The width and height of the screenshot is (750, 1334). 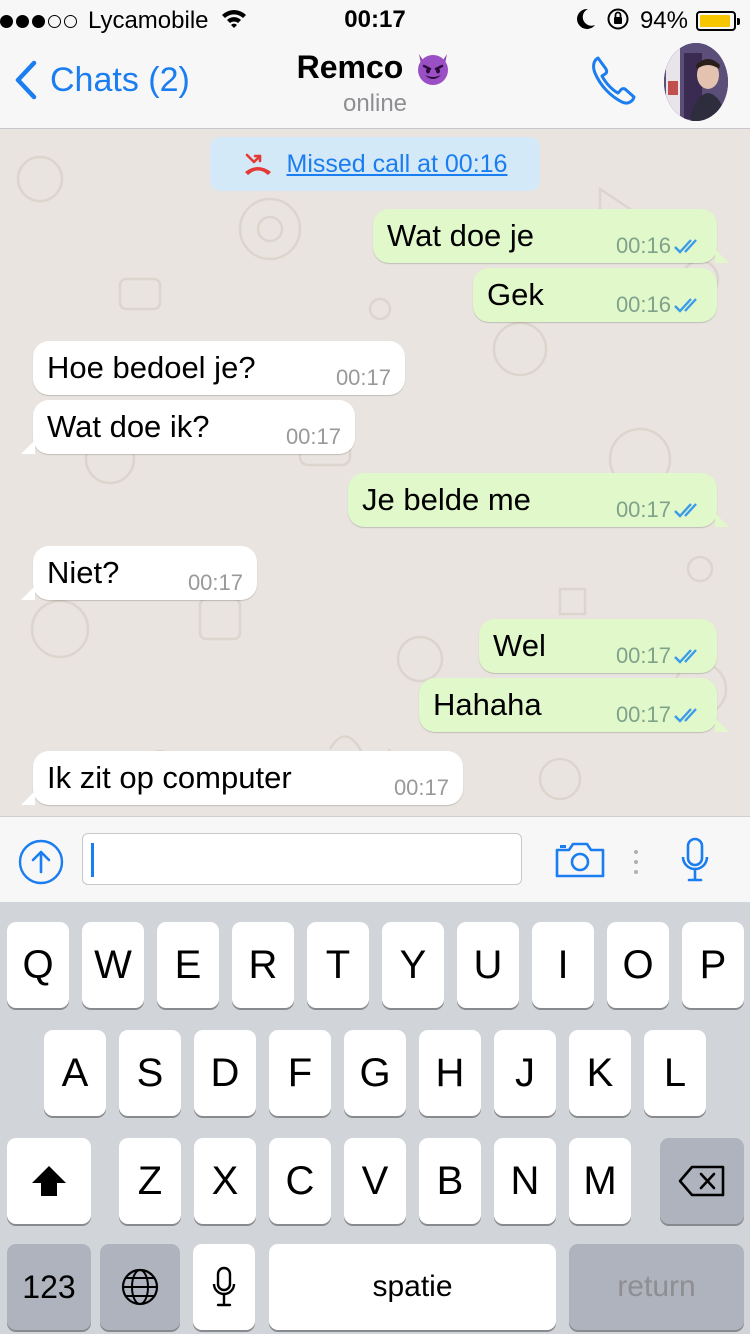 I want to click on key-z: Z, so click(x=150, y=1181).